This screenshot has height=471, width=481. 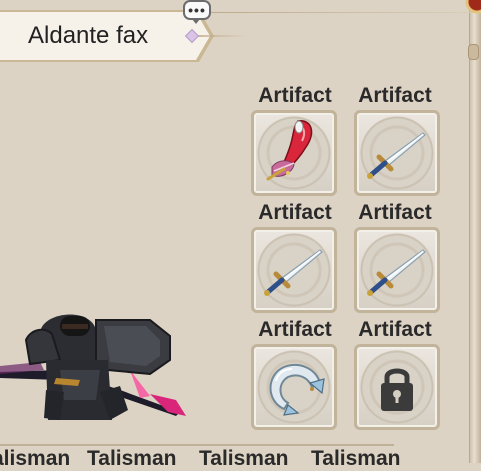 I want to click on player-name: Aldante fax, so click(x=88, y=35).